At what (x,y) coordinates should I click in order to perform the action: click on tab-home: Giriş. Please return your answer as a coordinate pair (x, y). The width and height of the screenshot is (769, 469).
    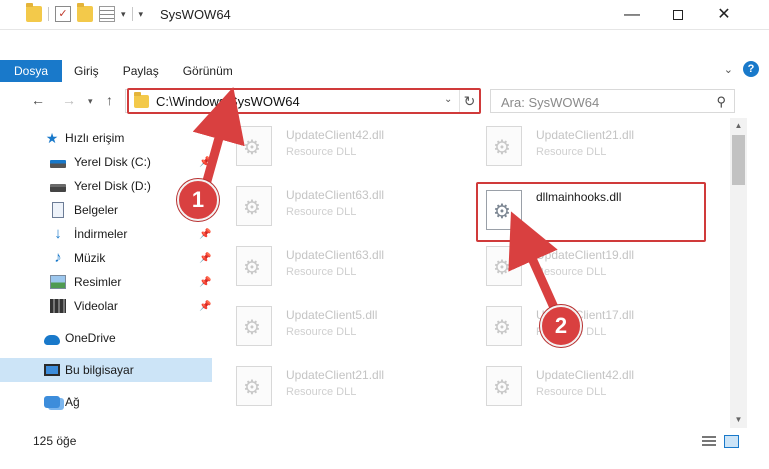
    Looking at the image, I should click on (86, 71).